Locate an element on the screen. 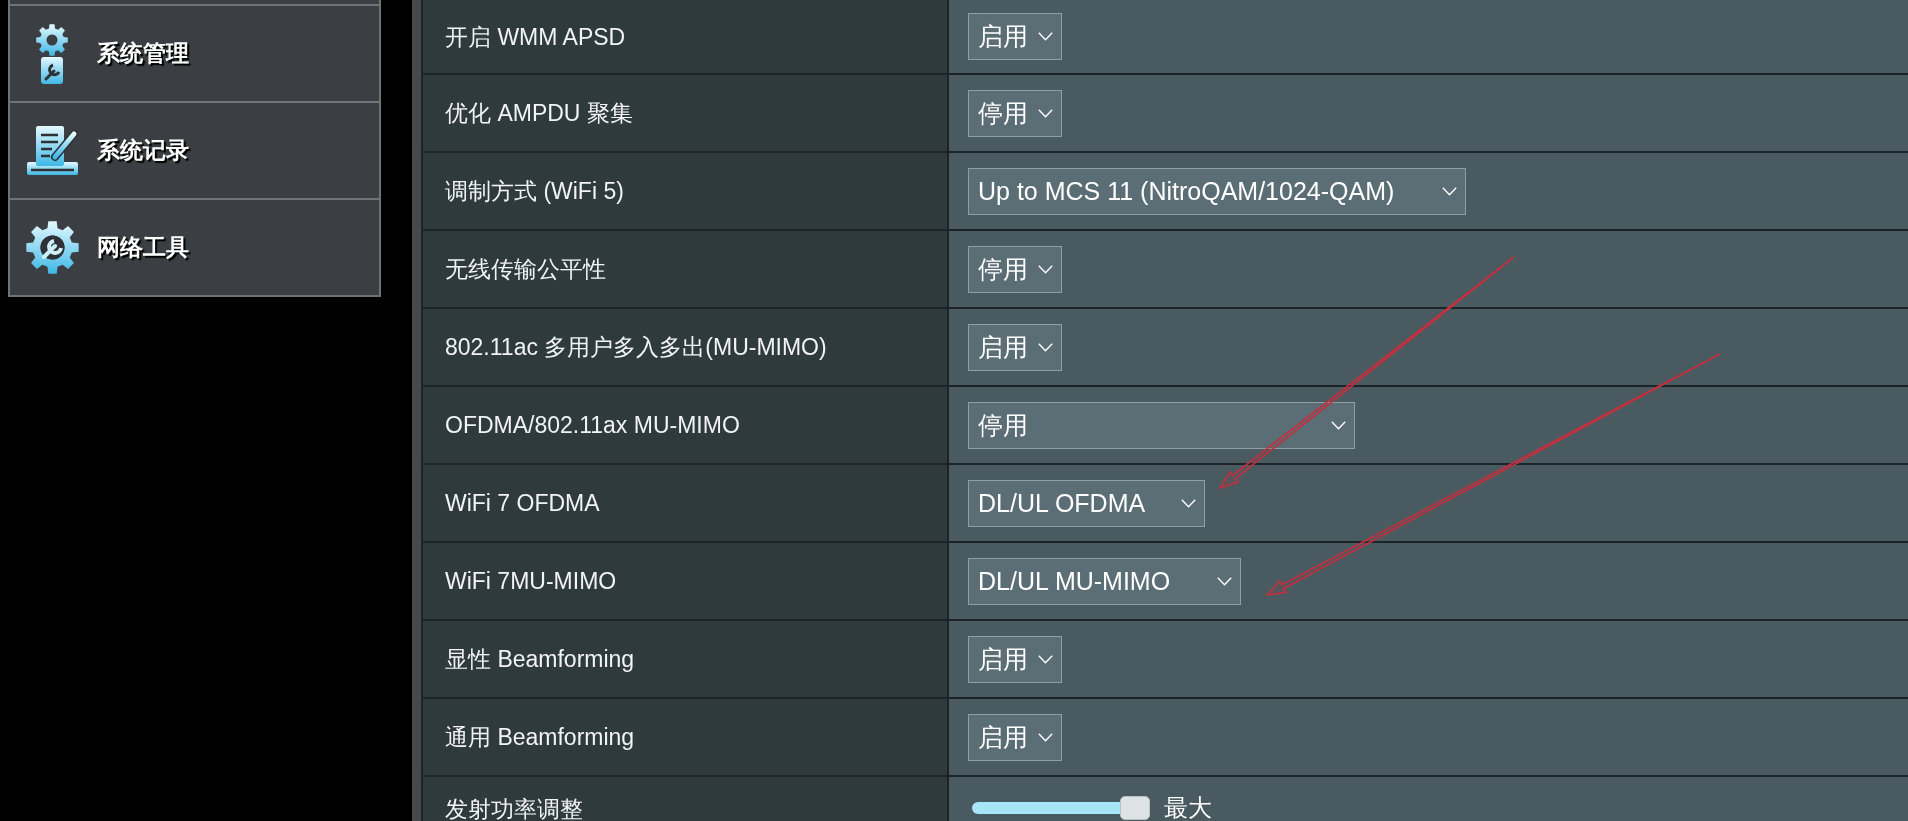  dropdown: DL/UL MU-MIMO is located at coordinates (1104, 581).